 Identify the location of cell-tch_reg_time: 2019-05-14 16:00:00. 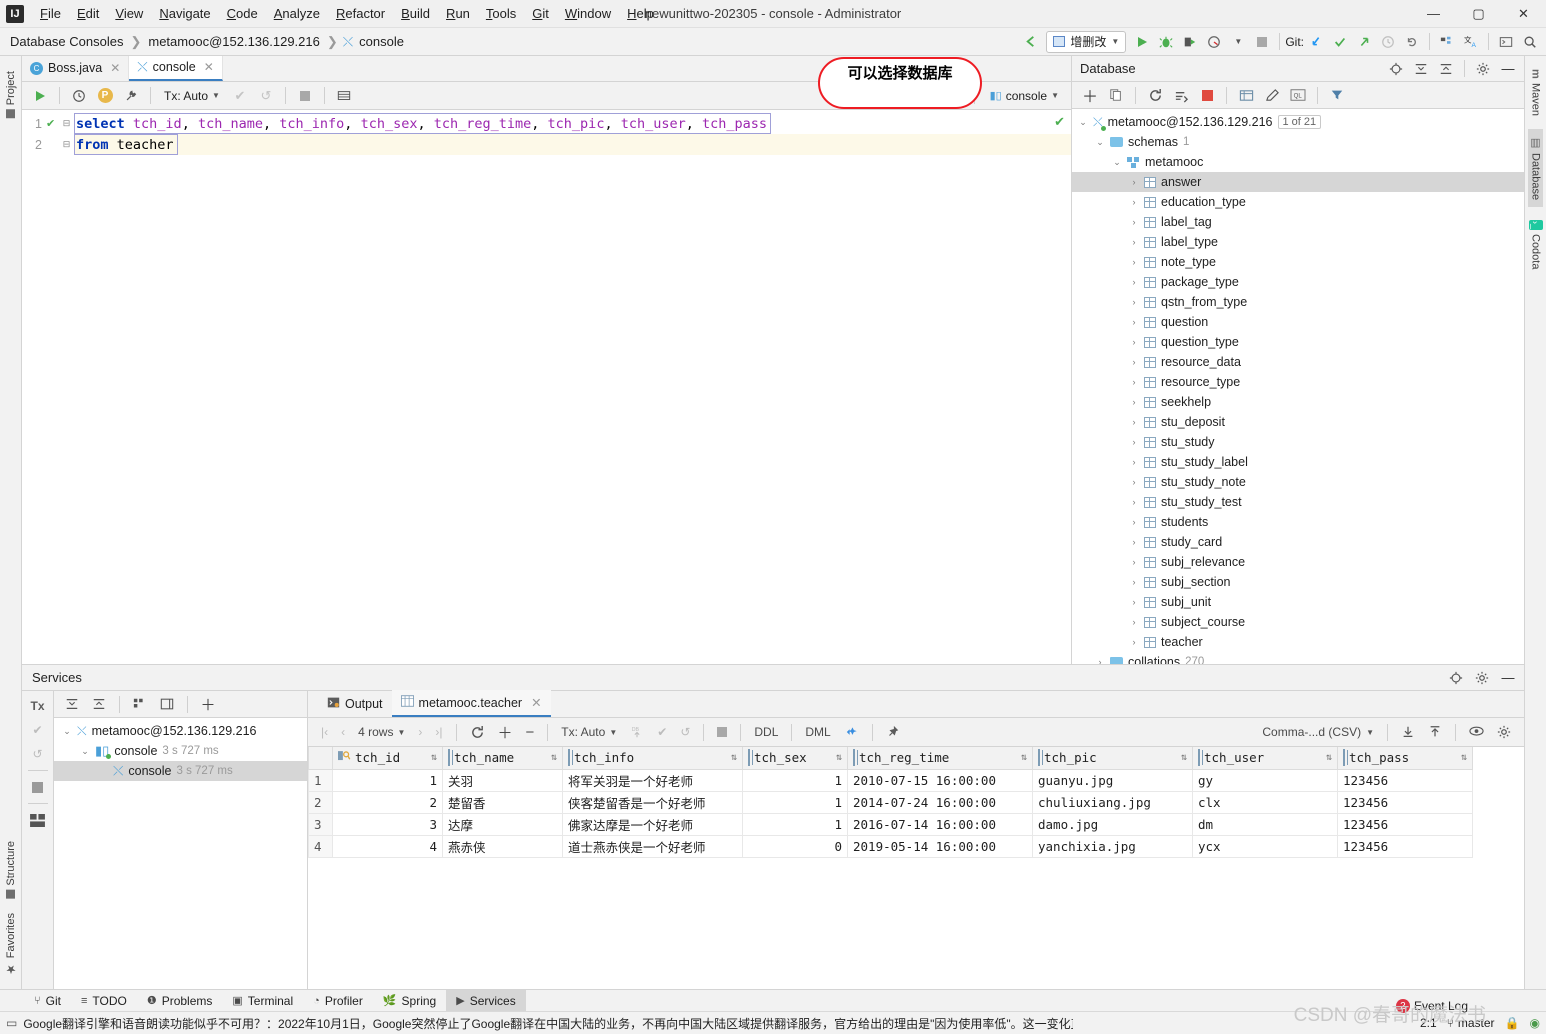
(940, 846).